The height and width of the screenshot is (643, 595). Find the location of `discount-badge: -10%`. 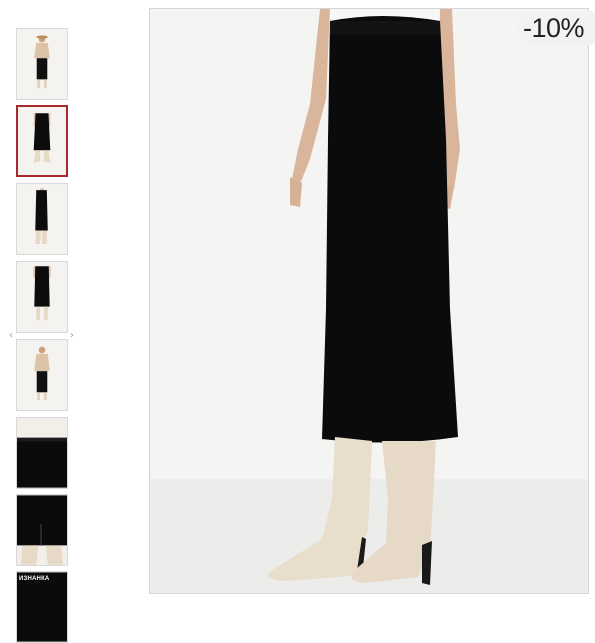

discount-badge: -10% is located at coordinates (556, 28).